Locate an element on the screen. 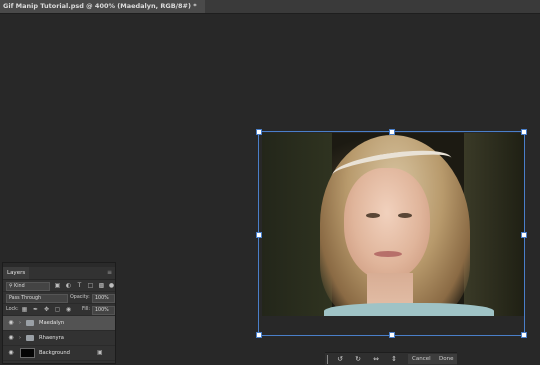 The height and width of the screenshot is (365, 540). filter-type-icon: T is located at coordinates (79, 285).